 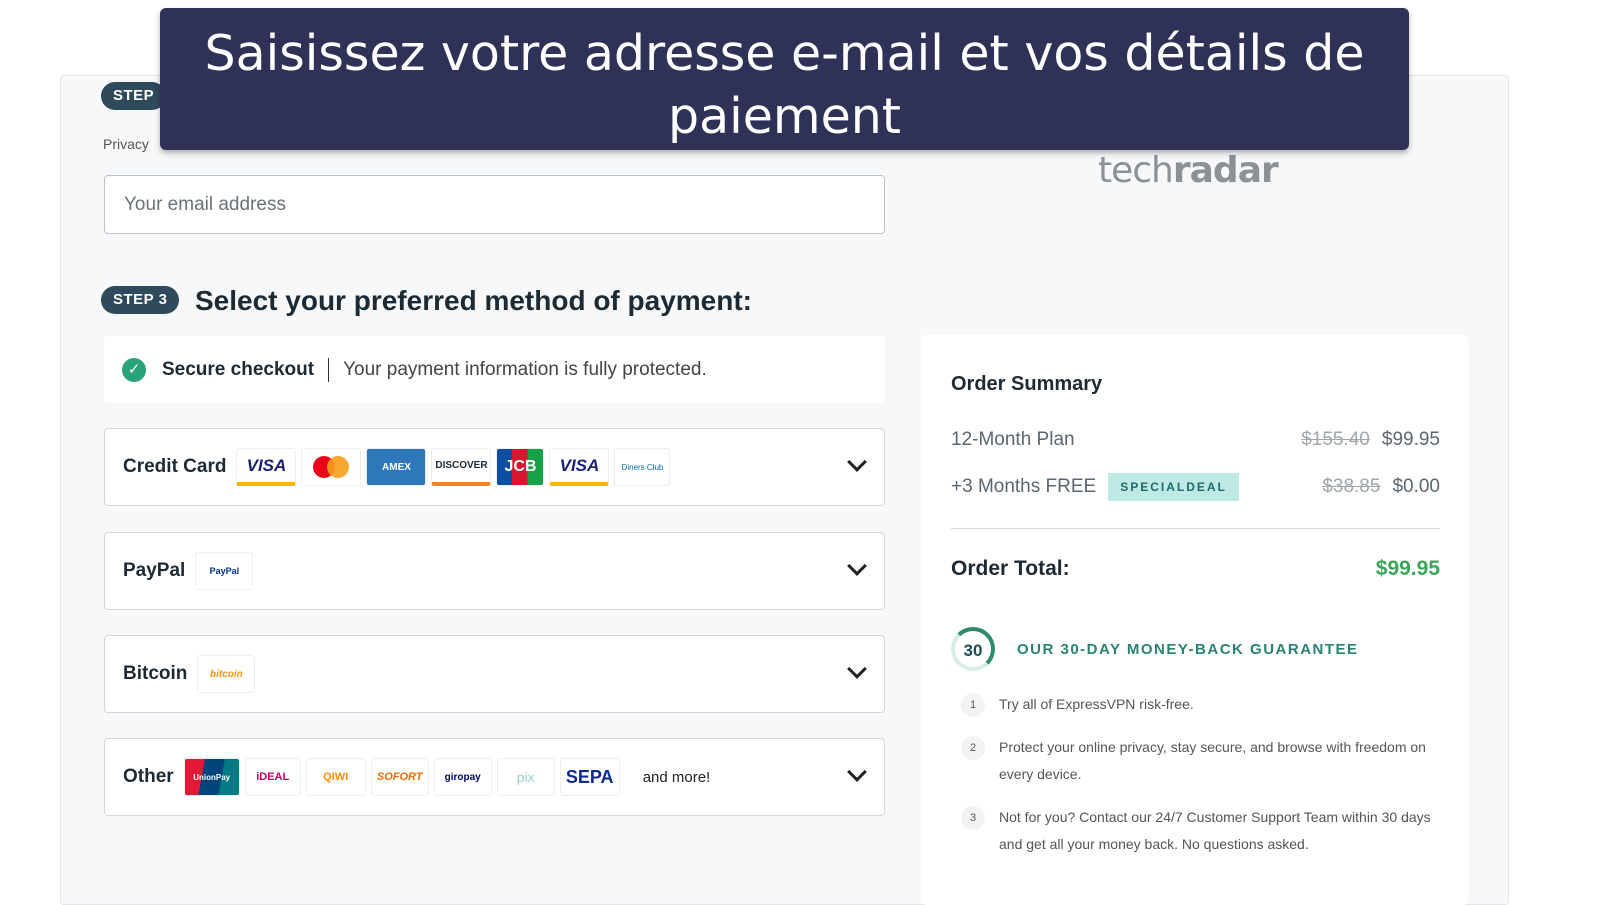 What do you see at coordinates (238, 369) in the screenshot?
I see `secure-title: Secure checkout` at bounding box center [238, 369].